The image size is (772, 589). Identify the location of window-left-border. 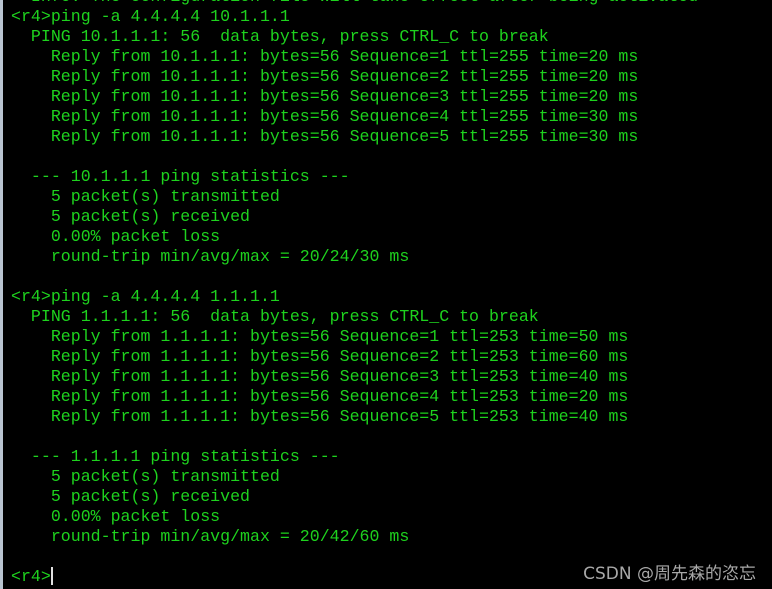
(1, 294).